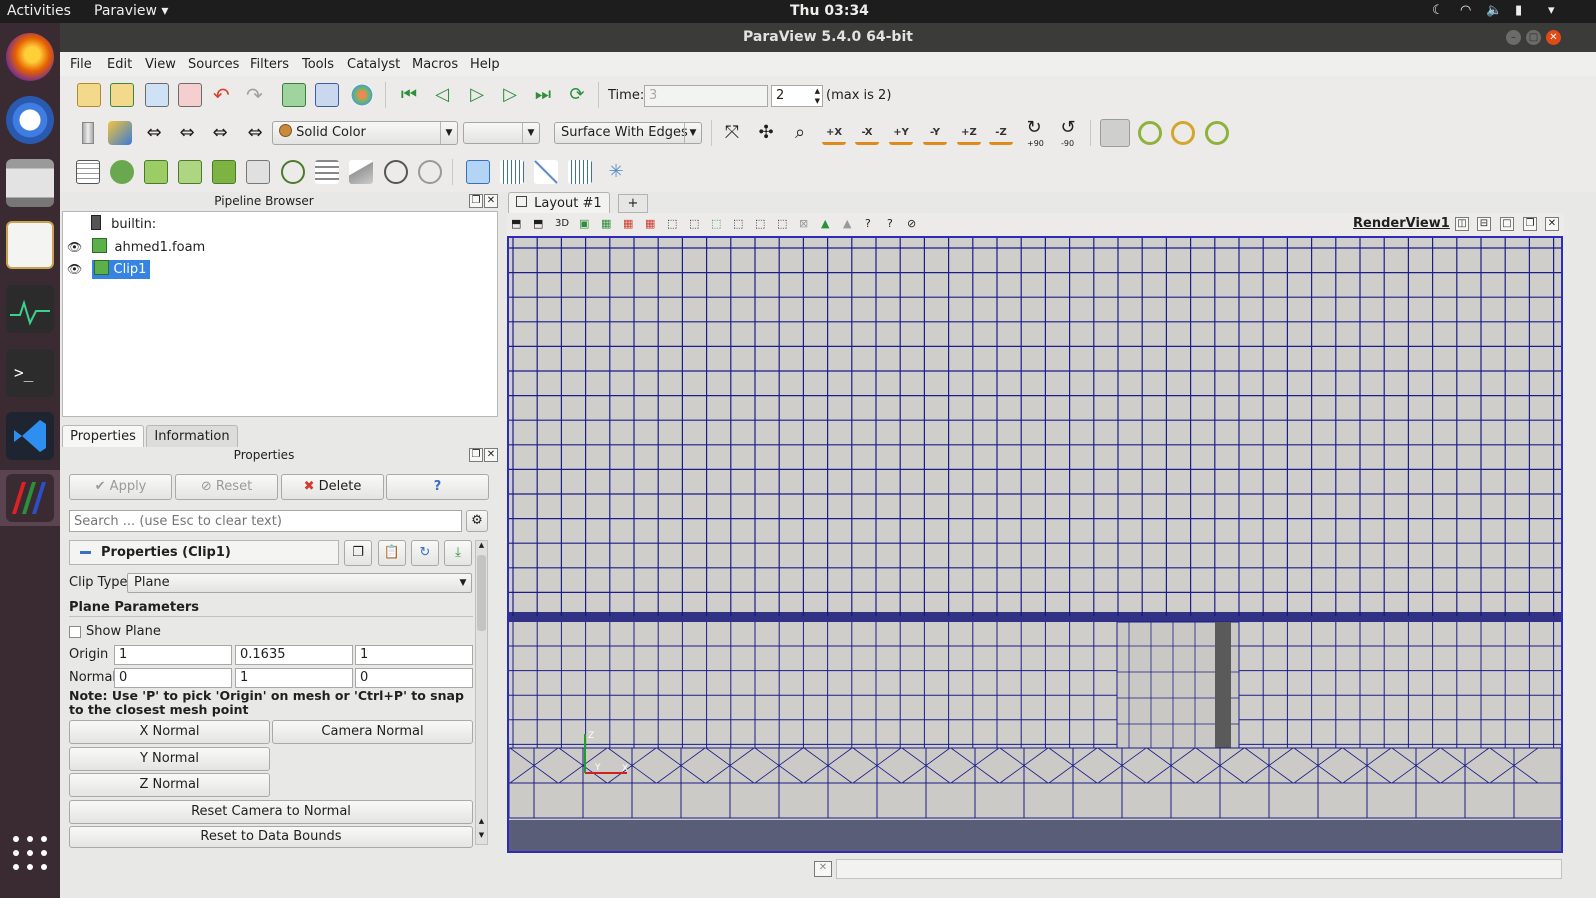  I want to click on timestep-spinbox: 2 ▲ ▼, so click(797, 96).